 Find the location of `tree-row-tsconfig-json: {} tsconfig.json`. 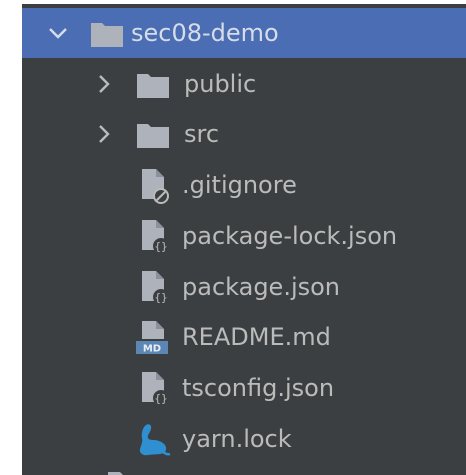

tree-row-tsconfig-json: {} tsconfig.json is located at coordinates (244, 388).